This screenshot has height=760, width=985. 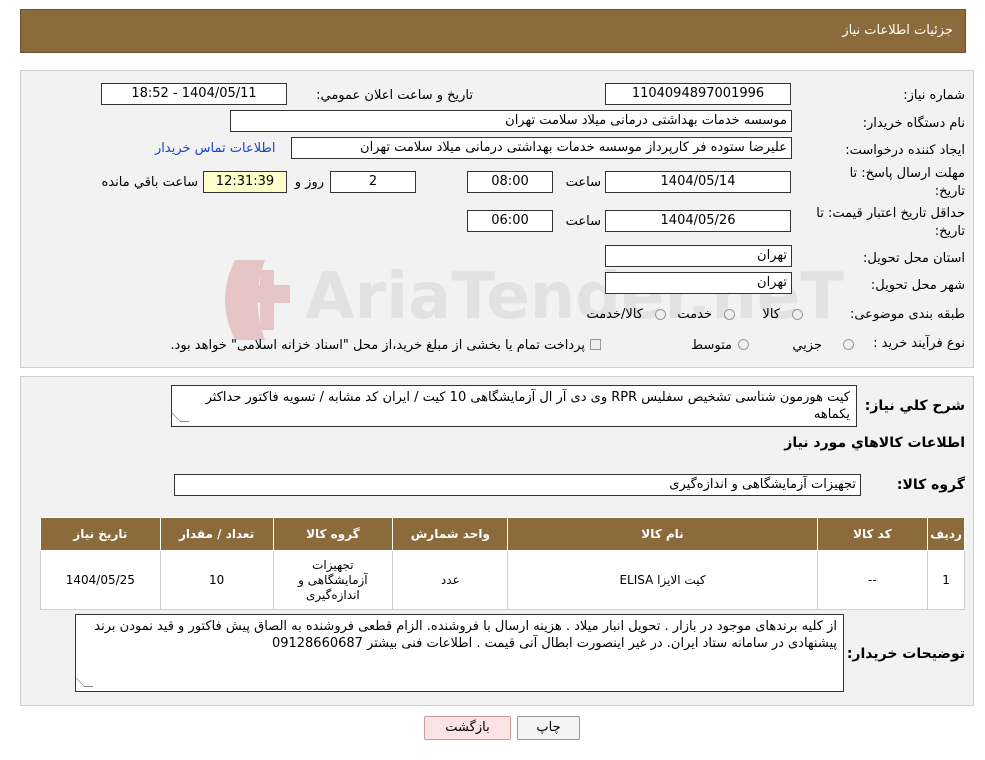 What do you see at coordinates (698, 221) in the screenshot?
I see `price-valid-date-field: 1404/05/26` at bounding box center [698, 221].